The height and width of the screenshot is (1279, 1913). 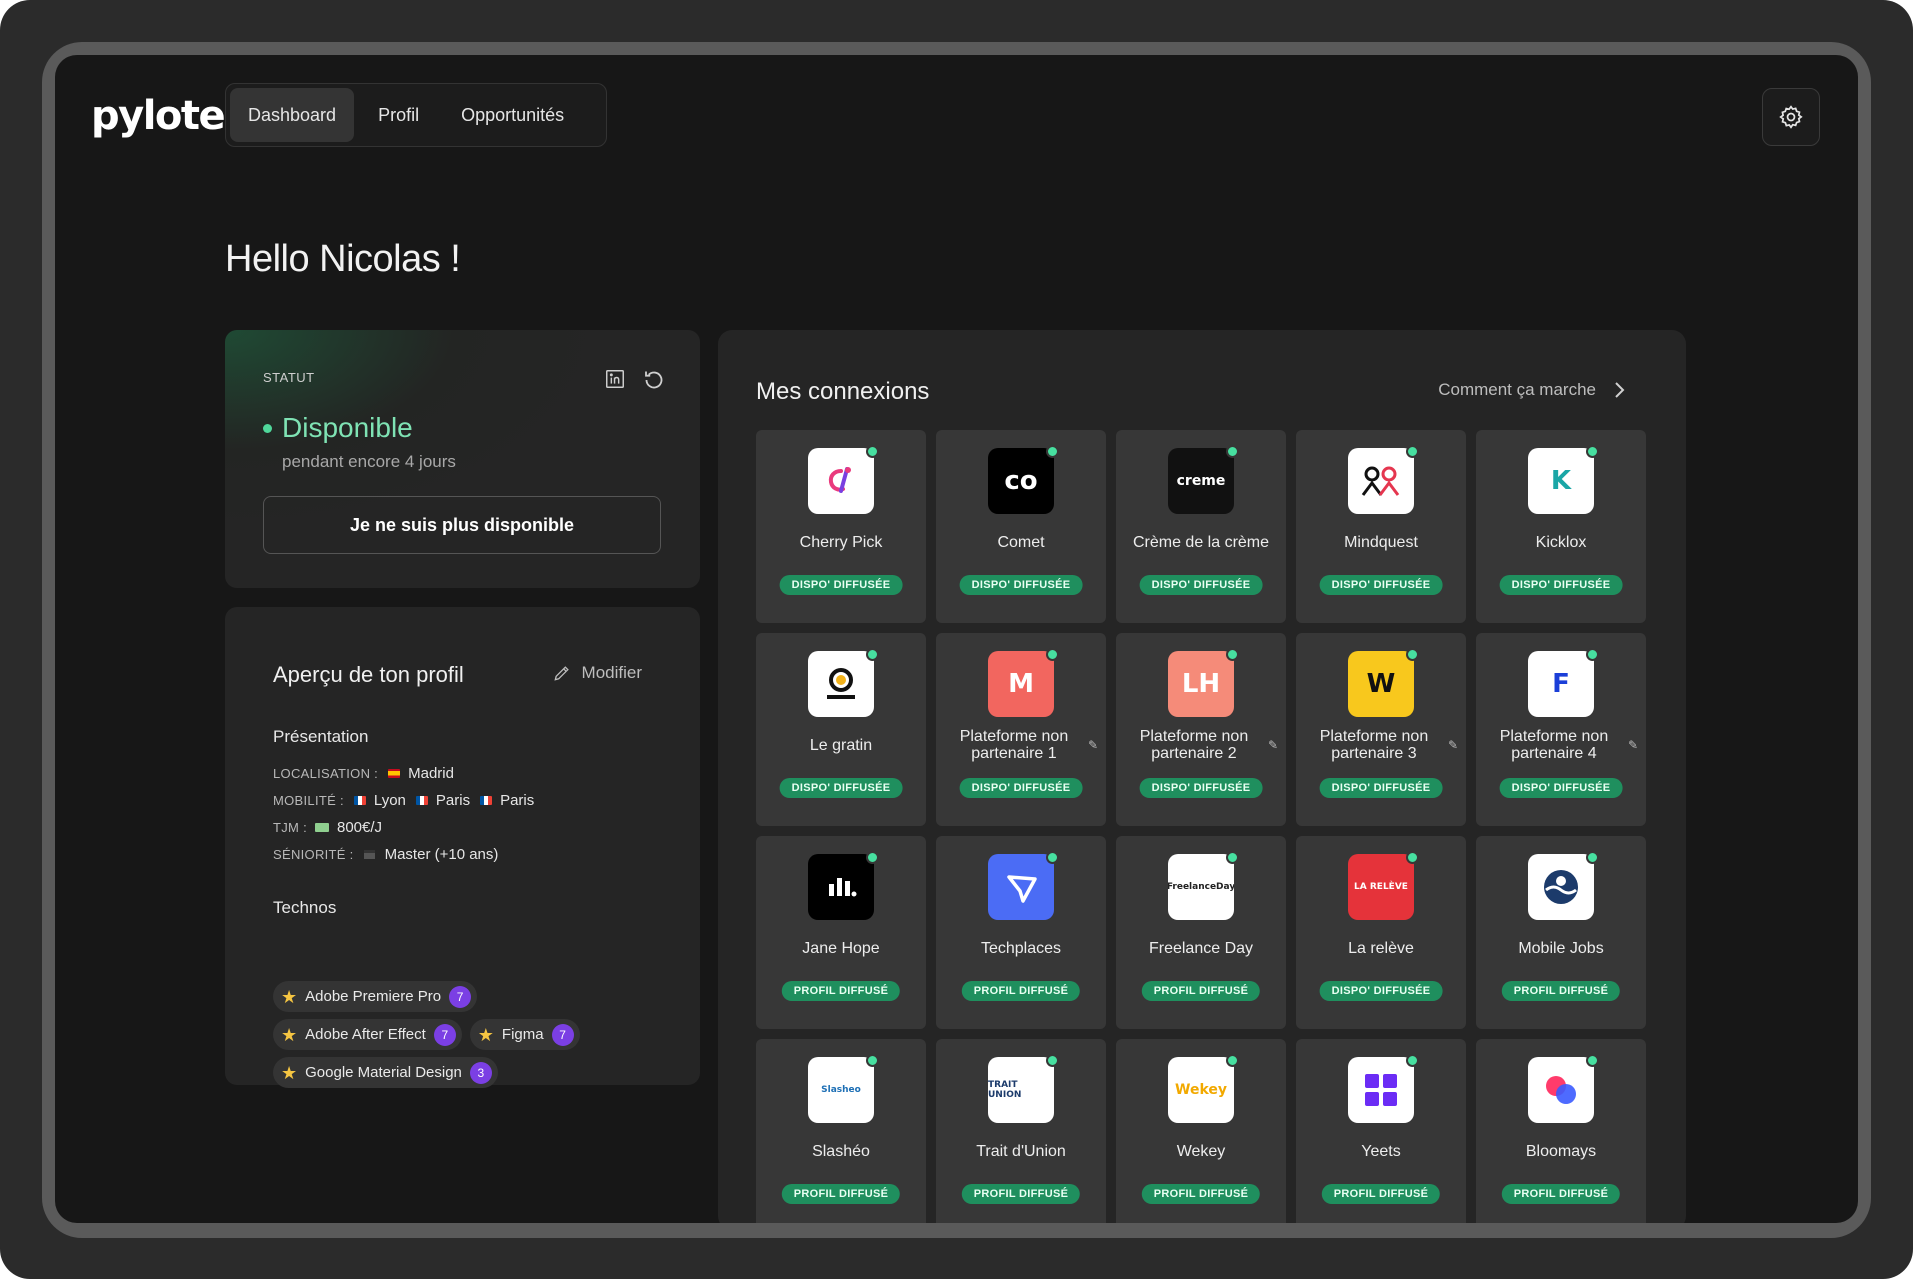 I want to click on money-icon, so click(x=322, y=827).